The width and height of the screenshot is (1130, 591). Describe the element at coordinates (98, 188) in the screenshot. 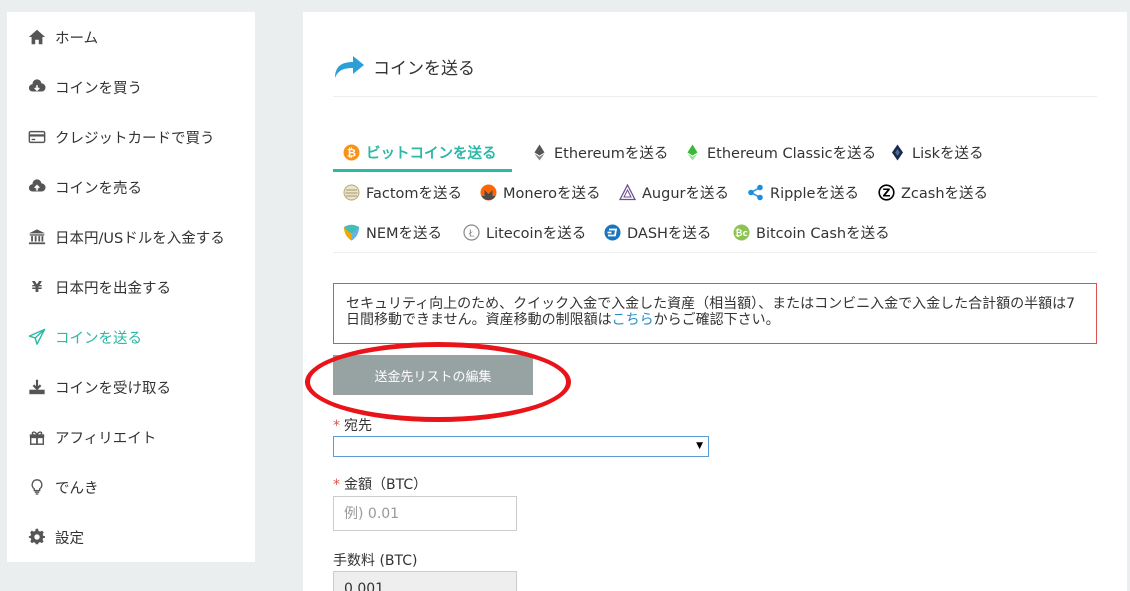

I see `sidebar-item-label: コインを売る` at that location.